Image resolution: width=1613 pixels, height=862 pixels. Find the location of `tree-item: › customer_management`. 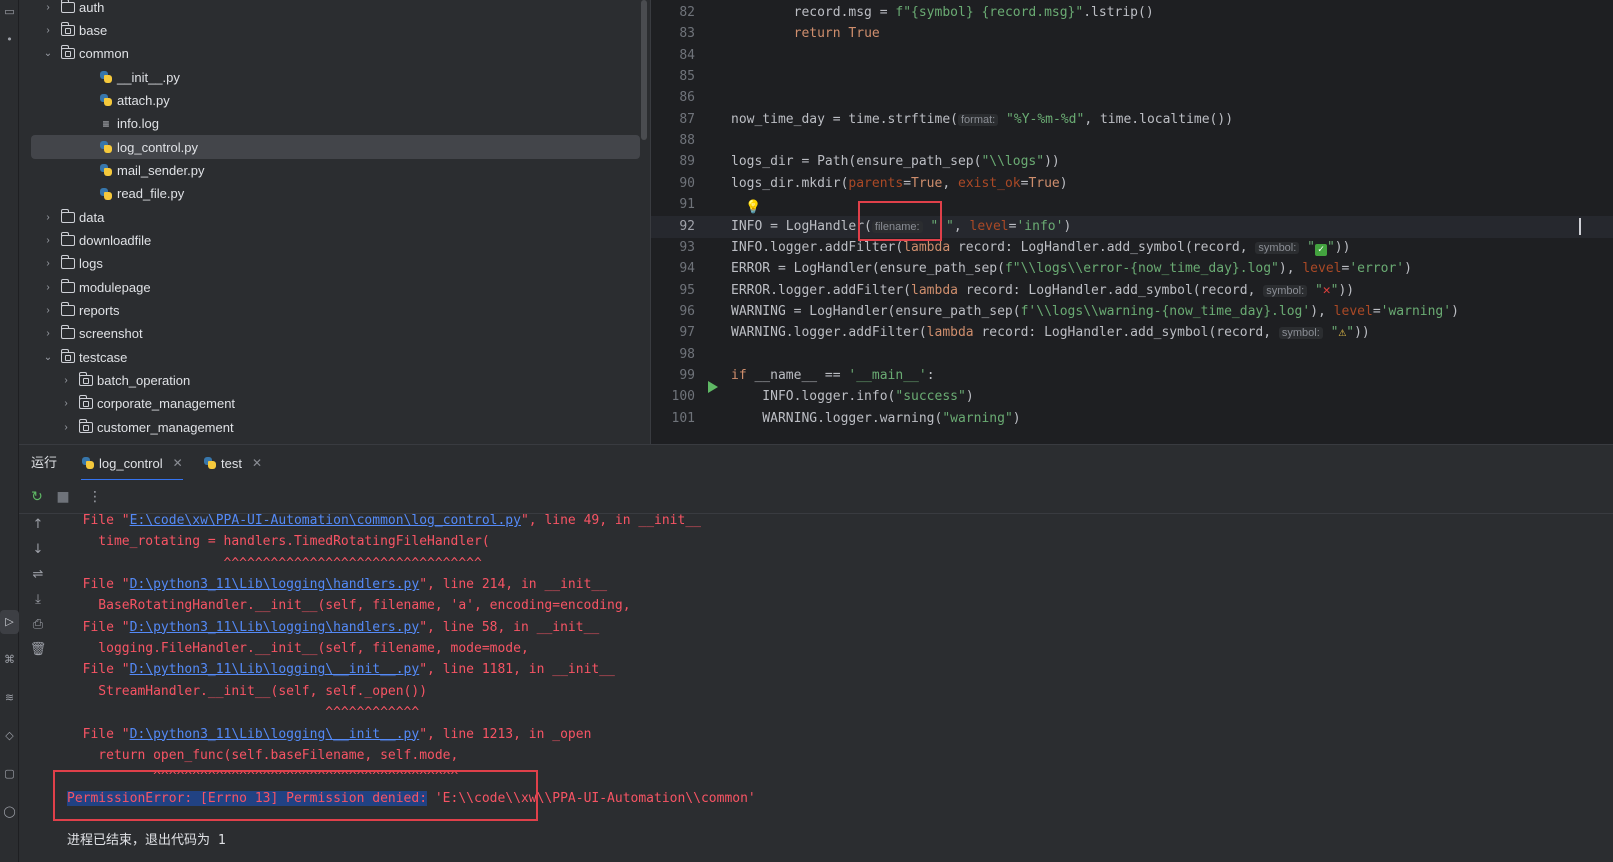

tree-item: › customer_management is located at coordinates (335, 427).